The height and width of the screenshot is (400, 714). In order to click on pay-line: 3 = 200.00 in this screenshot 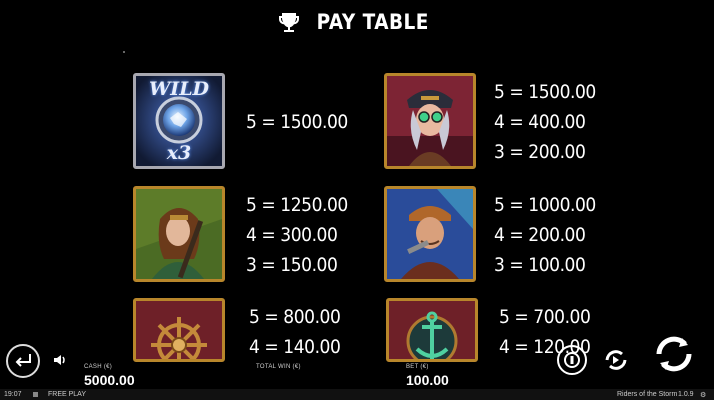, I will do `click(540, 152)`.